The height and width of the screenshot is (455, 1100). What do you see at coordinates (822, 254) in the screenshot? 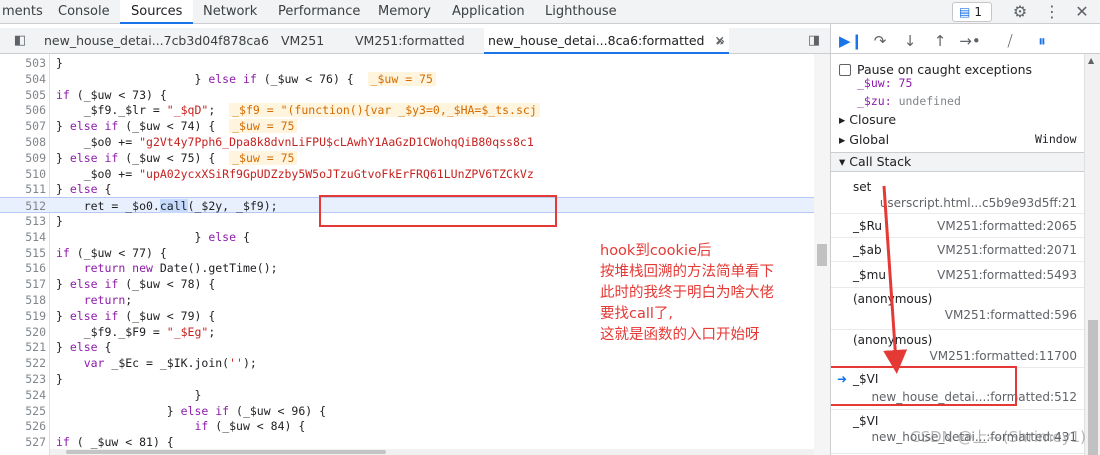
I see `editor-vertical-scrollbar` at bounding box center [822, 254].